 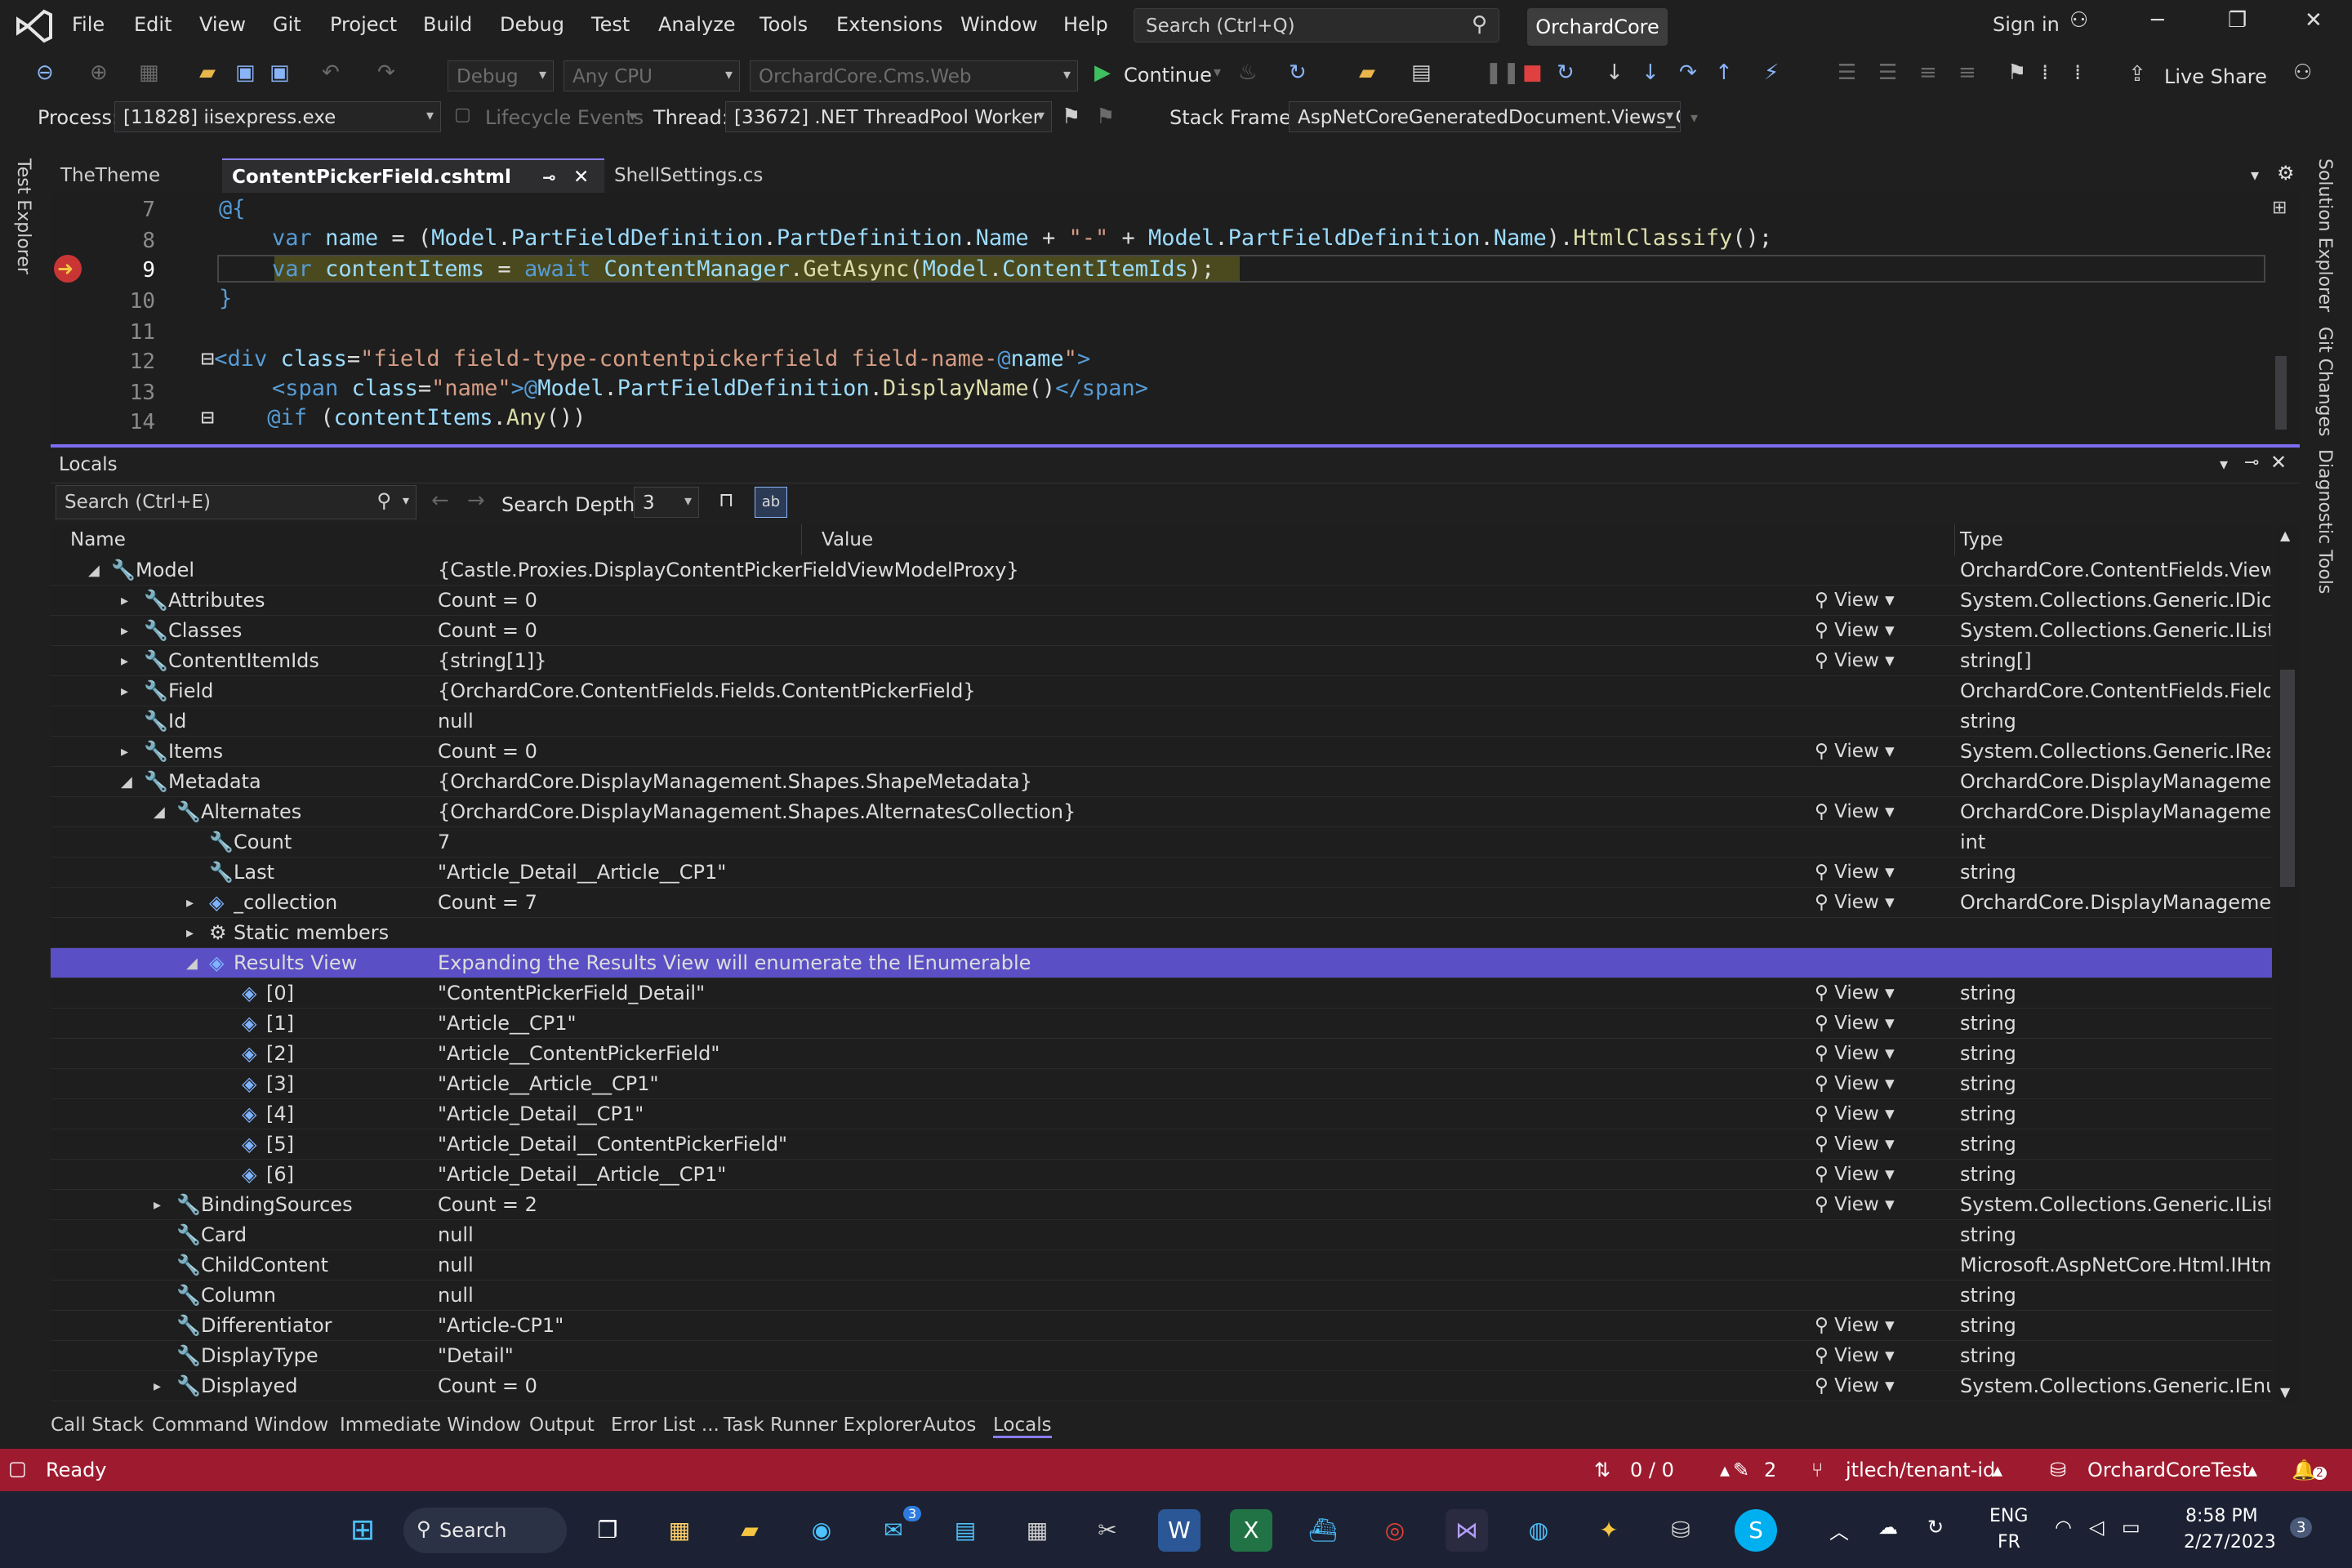 I want to click on cell-value: "Article__CP1", so click(x=944, y=1024).